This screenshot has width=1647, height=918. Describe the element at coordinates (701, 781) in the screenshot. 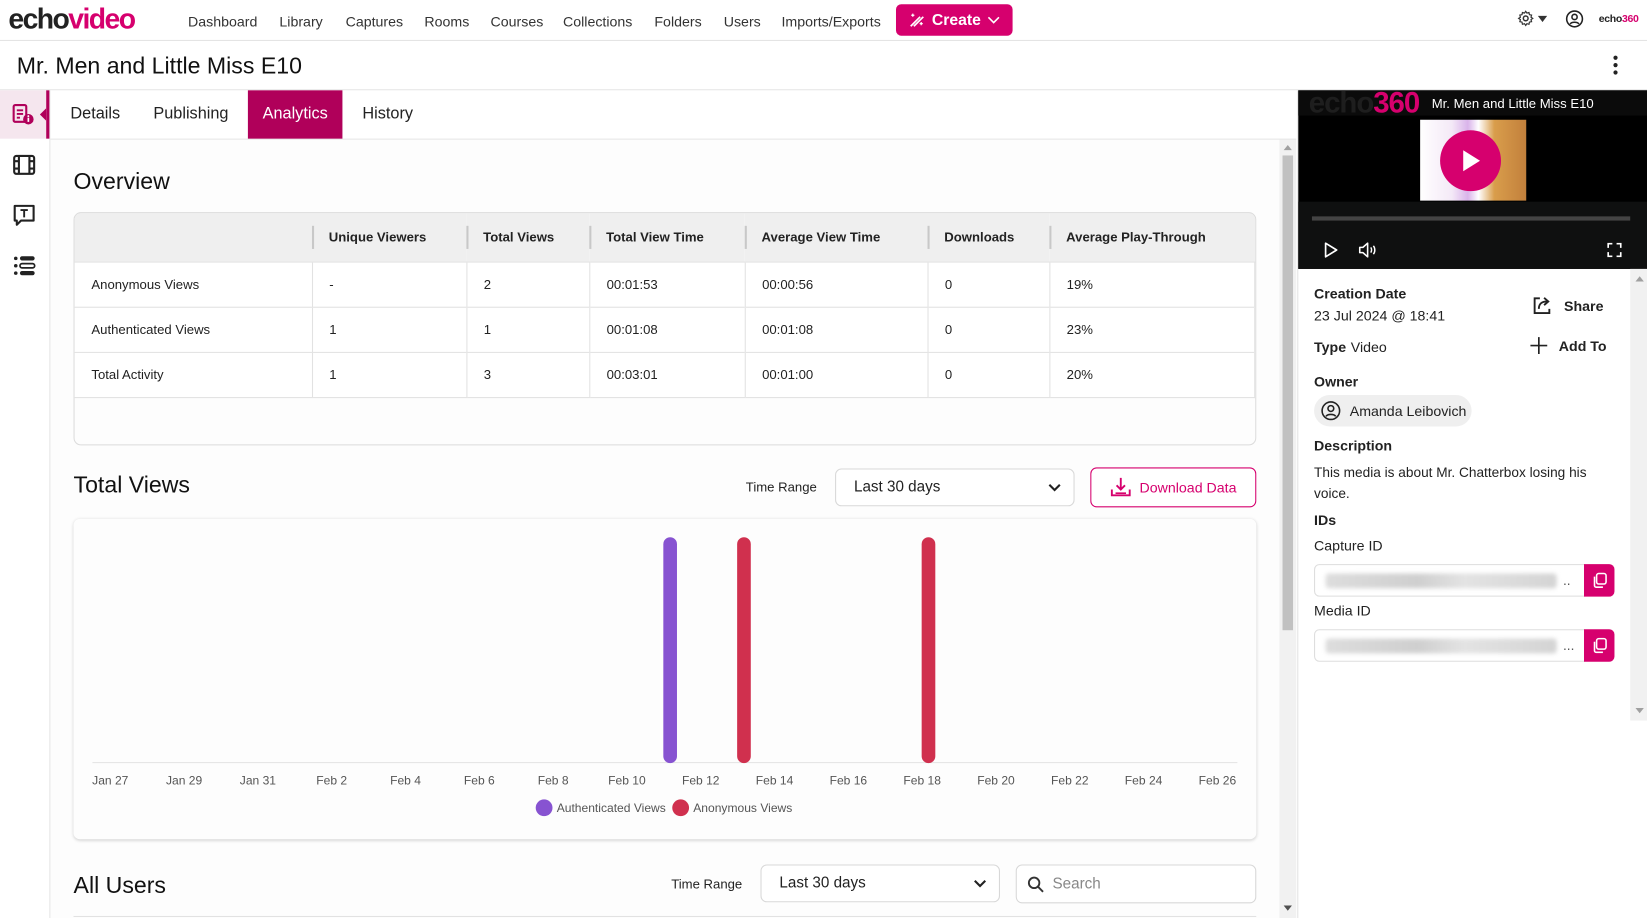

I see `x-tick-label: Feb 12` at that location.